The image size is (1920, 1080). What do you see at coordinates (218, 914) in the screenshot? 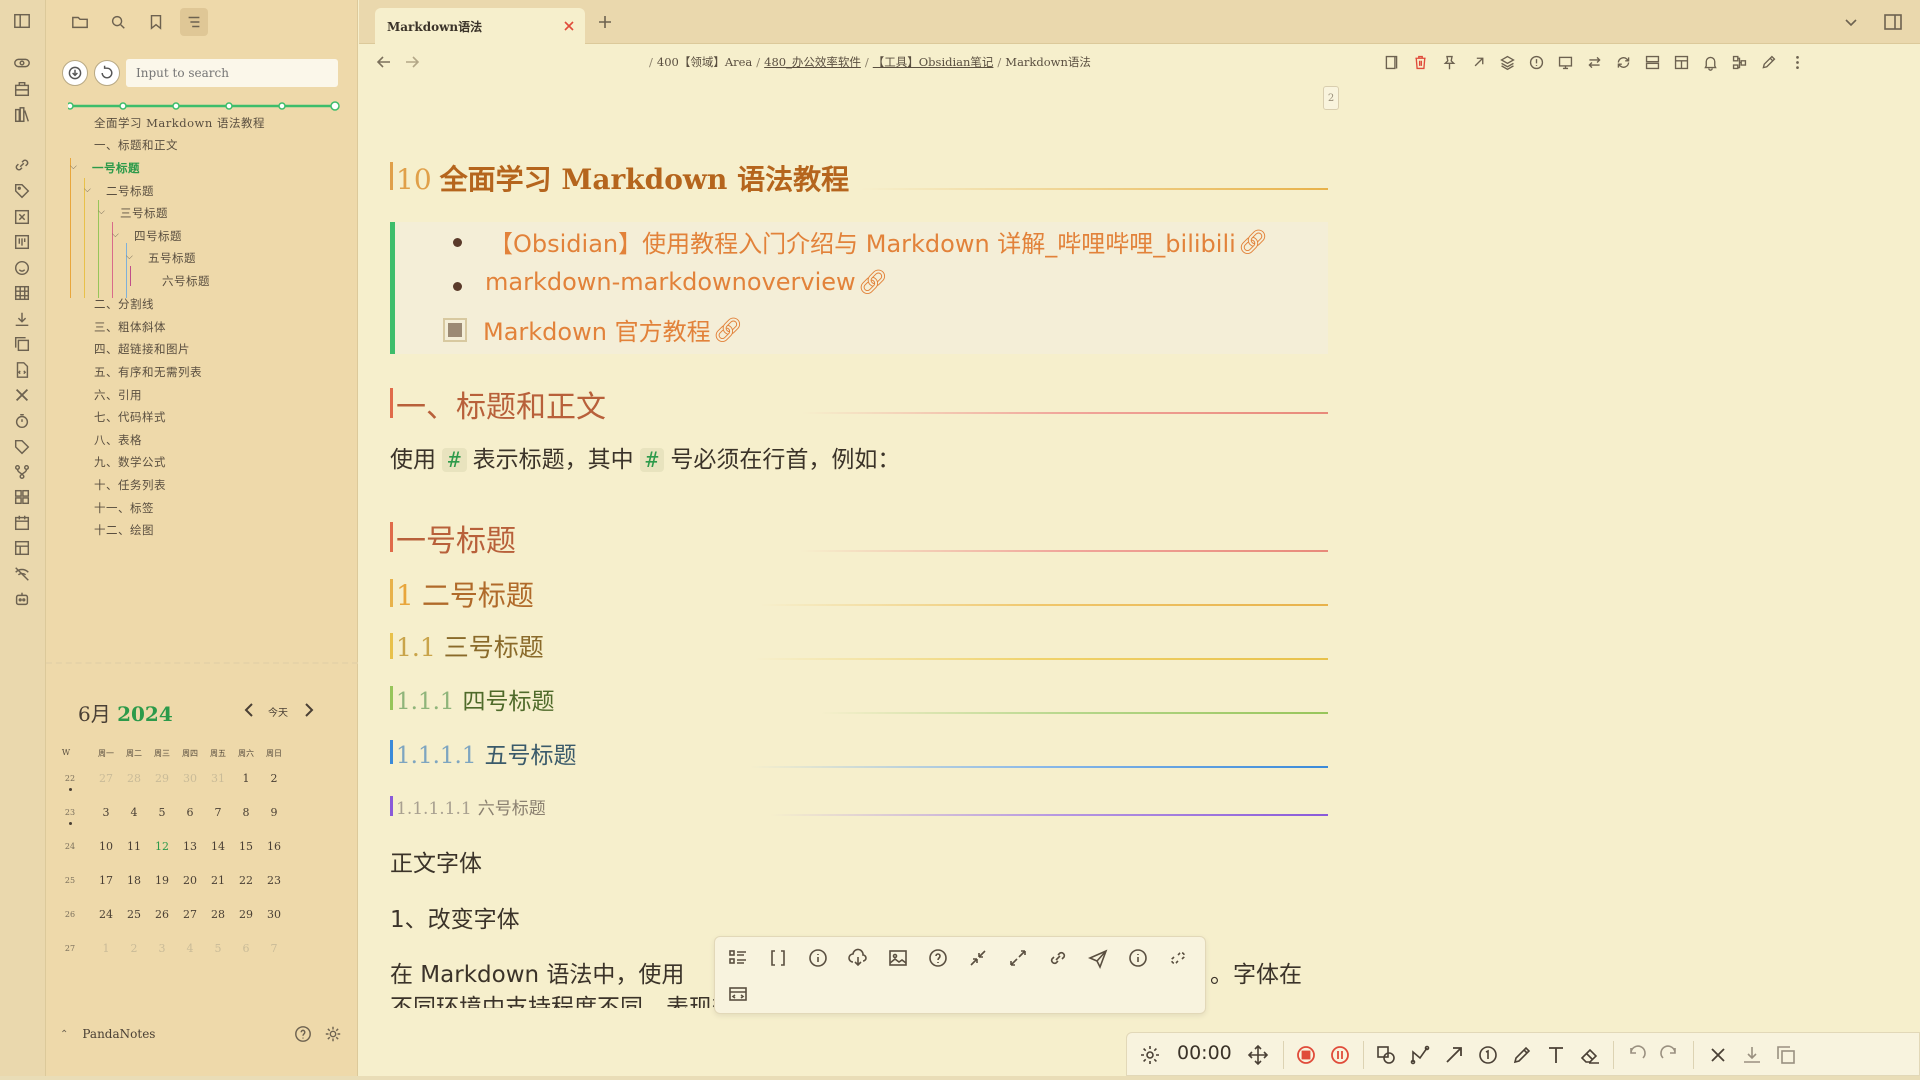
I see `calendar-day: 28` at bounding box center [218, 914].